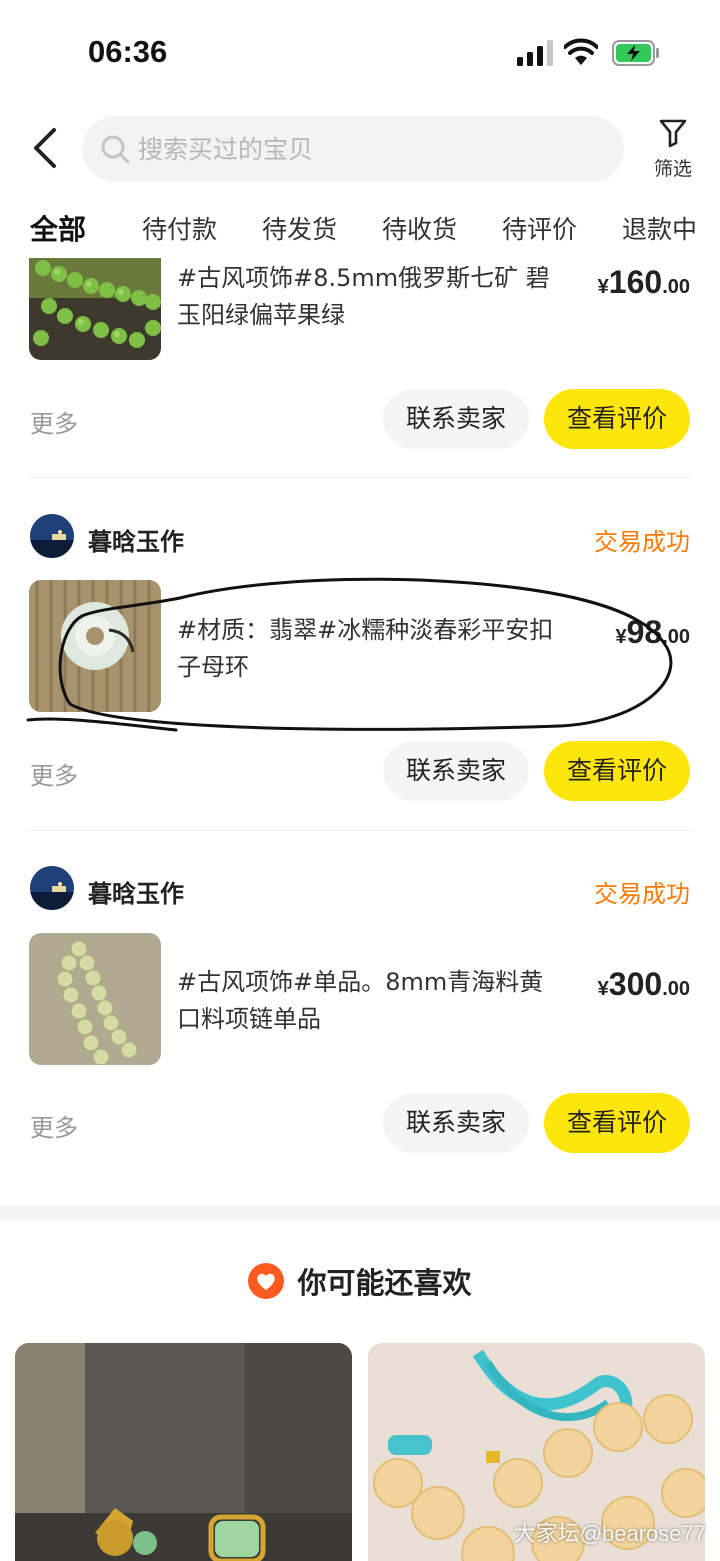 Image resolution: width=720 pixels, height=1561 pixels. I want to click on recommend-card-image, so click(183, 1452).